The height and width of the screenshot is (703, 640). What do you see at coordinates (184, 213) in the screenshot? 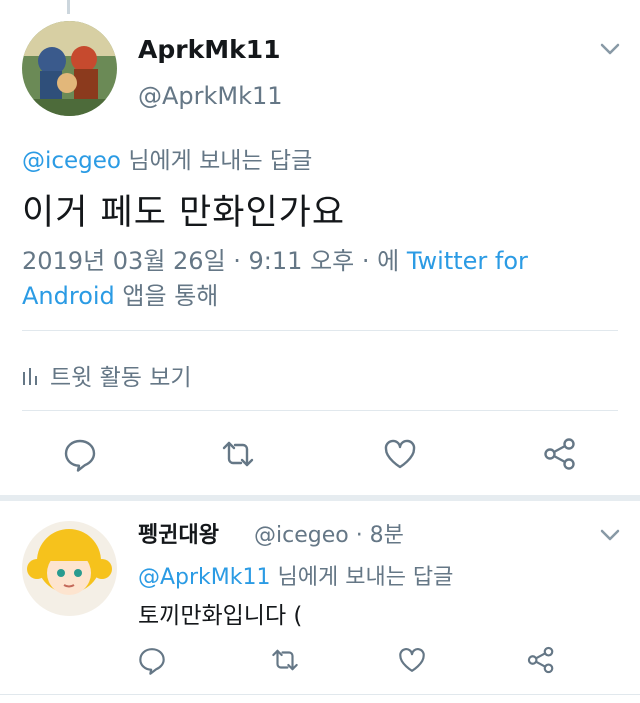
I see `tweet-text: 이거 페도 만화인가요` at bounding box center [184, 213].